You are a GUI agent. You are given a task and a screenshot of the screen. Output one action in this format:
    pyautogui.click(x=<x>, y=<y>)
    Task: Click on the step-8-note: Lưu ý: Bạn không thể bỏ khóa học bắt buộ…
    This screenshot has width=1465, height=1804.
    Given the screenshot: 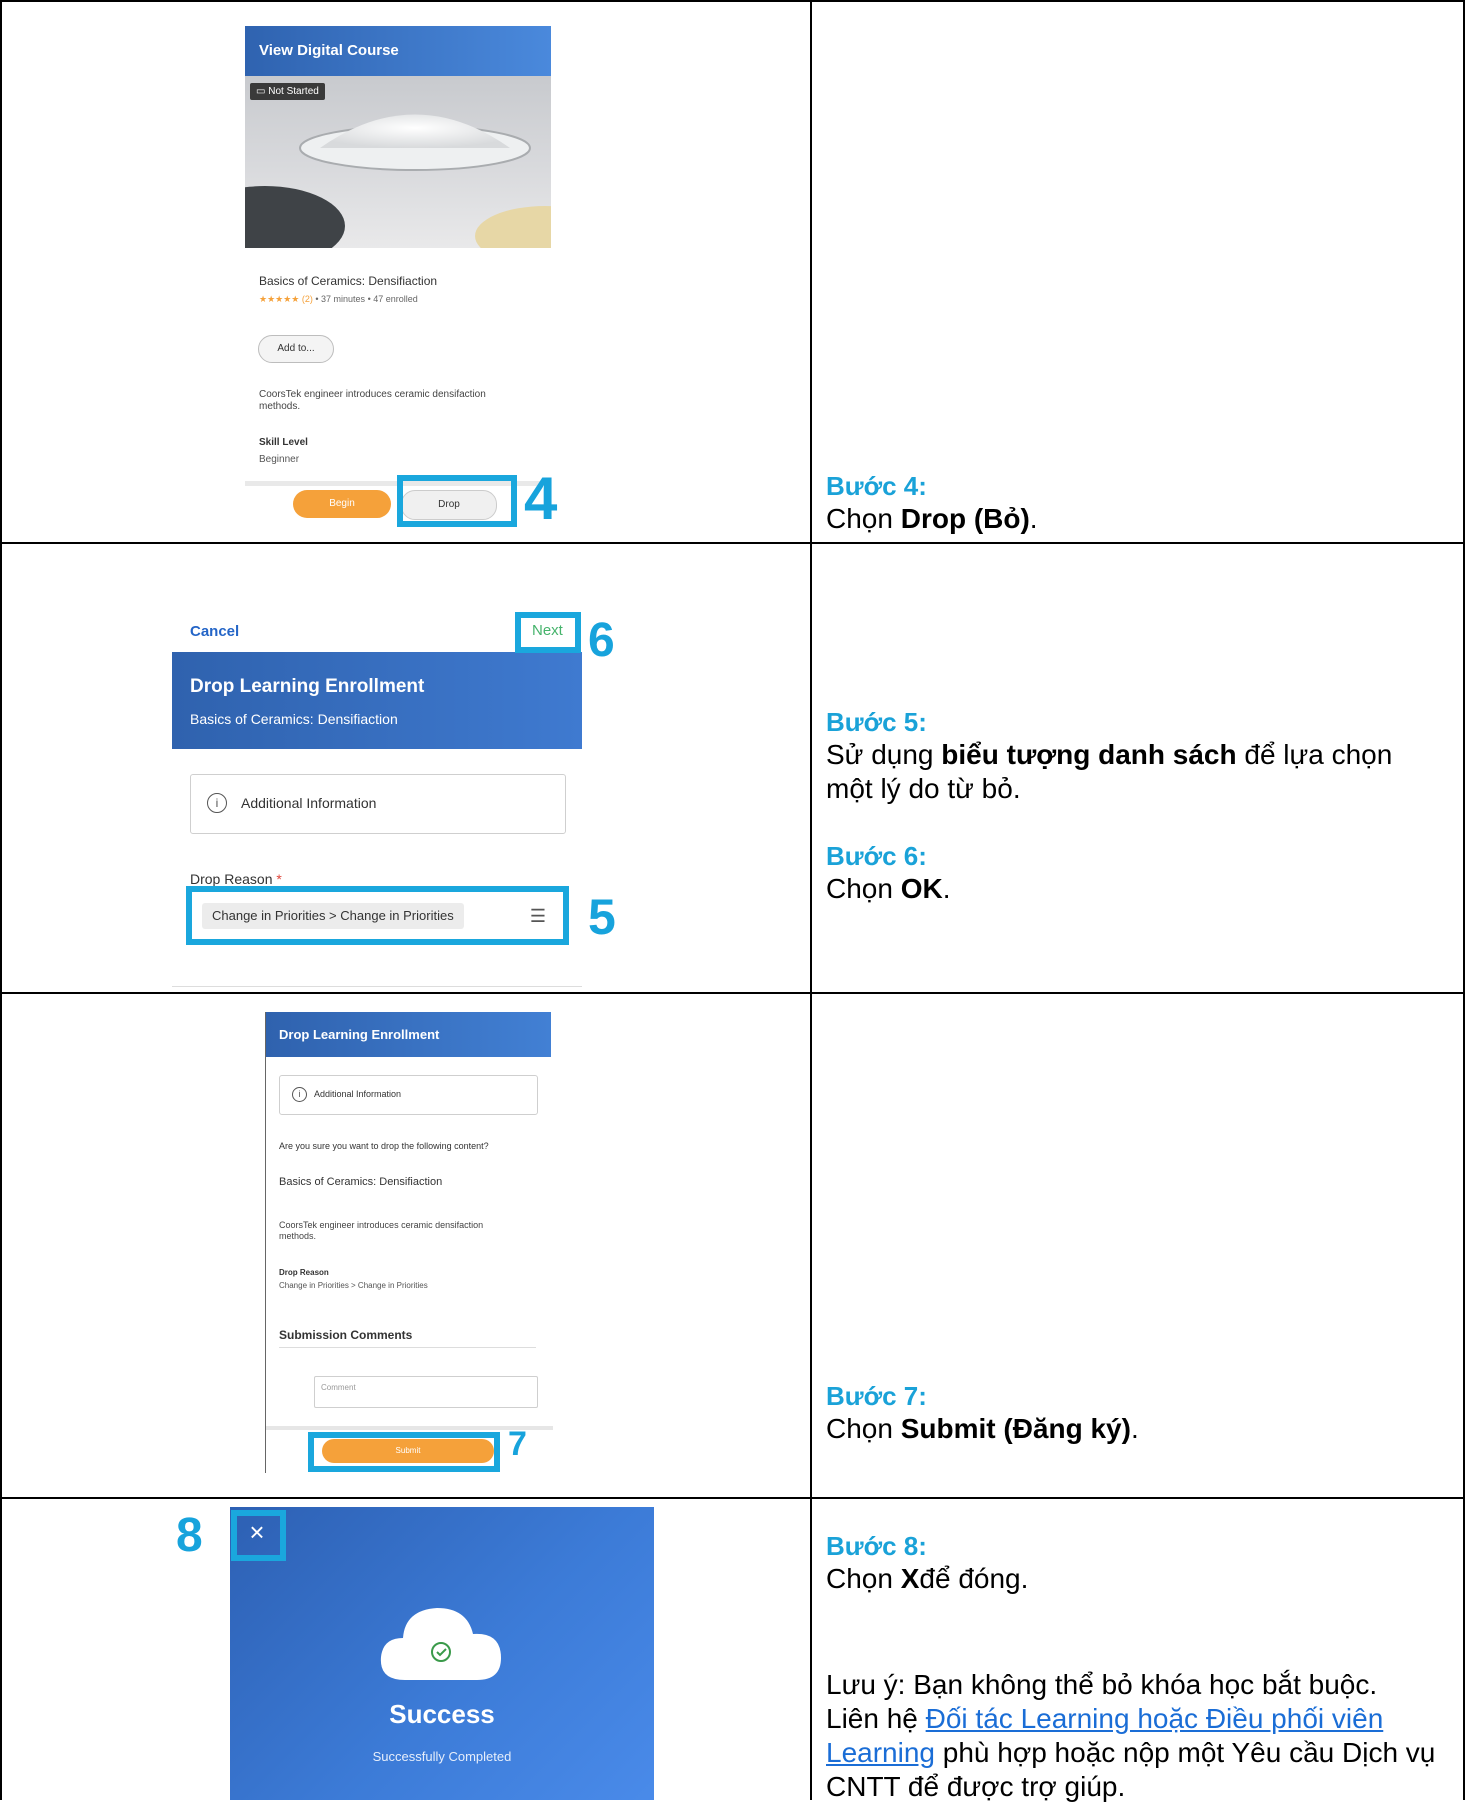 What is the action you would take?
    pyautogui.click(x=1131, y=1736)
    